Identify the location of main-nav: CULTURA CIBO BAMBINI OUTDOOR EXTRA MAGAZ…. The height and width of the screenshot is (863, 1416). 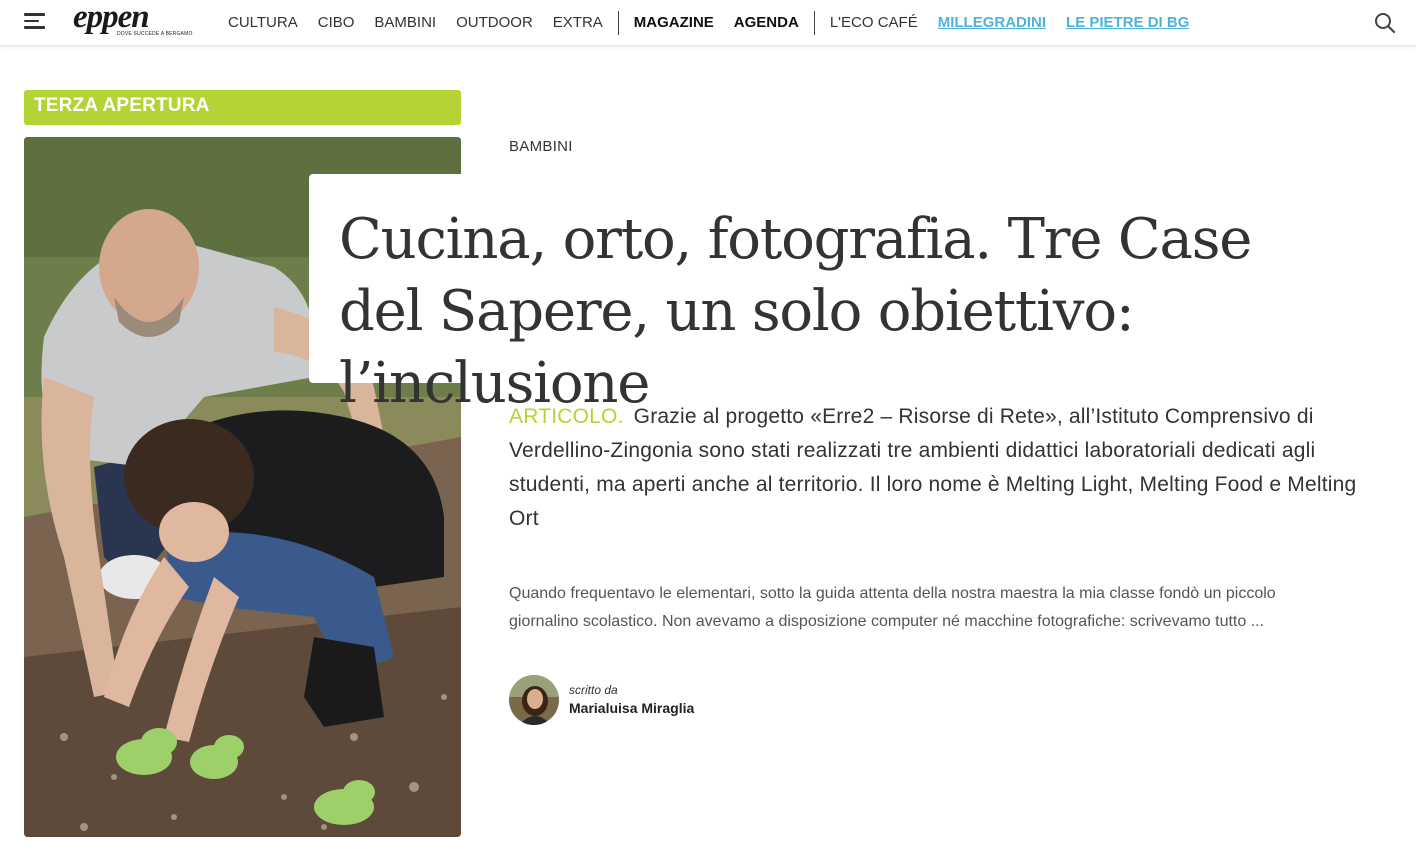
(708, 23).